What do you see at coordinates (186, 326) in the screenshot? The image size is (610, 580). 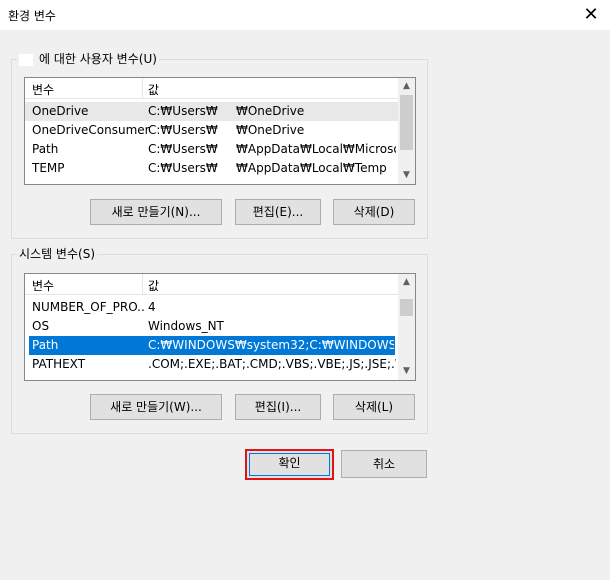 I see `variable-value: Windows_NT` at bounding box center [186, 326].